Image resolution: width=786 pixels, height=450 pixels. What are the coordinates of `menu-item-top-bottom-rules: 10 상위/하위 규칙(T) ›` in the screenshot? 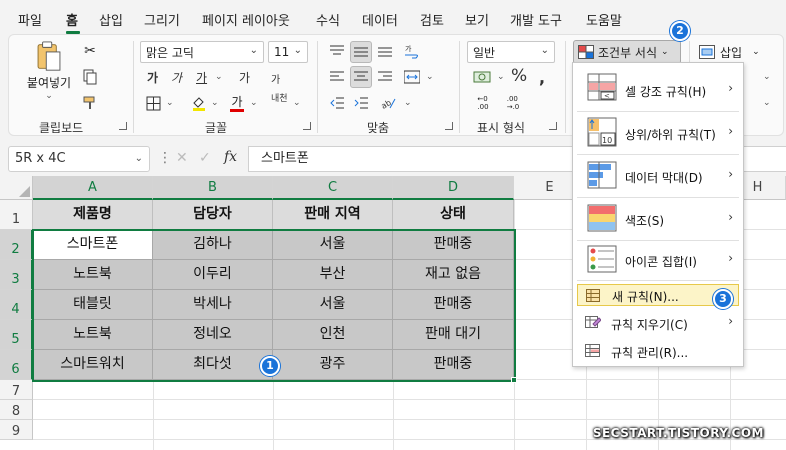 It's located at (658, 133).